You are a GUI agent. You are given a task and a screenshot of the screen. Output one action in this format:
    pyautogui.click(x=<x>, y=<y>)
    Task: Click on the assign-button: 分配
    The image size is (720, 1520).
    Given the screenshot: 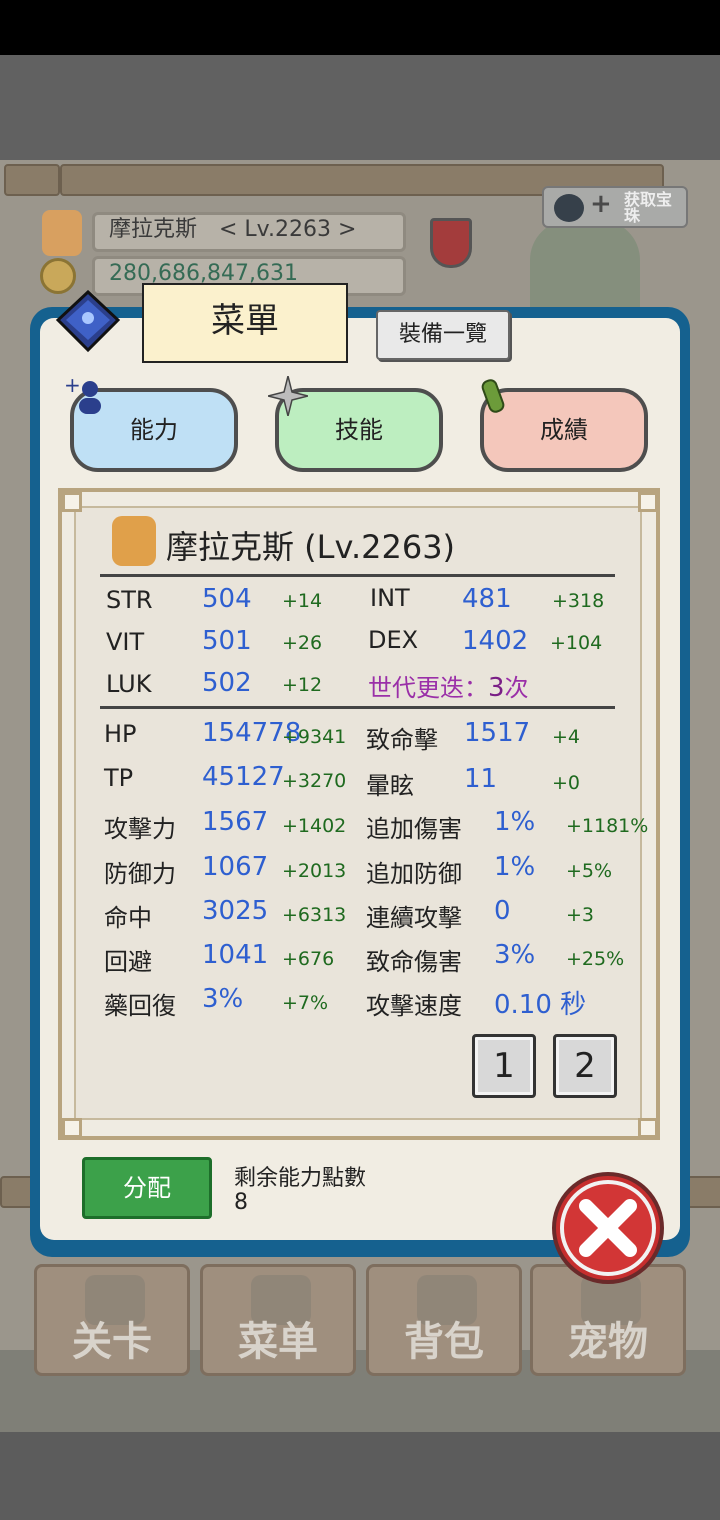 What is the action you would take?
    pyautogui.click(x=147, y=1188)
    